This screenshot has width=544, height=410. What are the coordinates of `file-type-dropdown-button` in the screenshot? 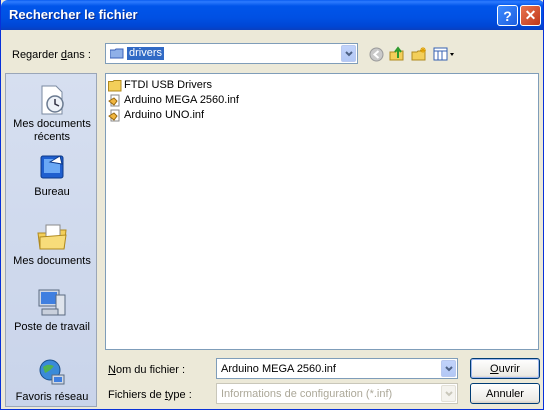 It's located at (448, 393).